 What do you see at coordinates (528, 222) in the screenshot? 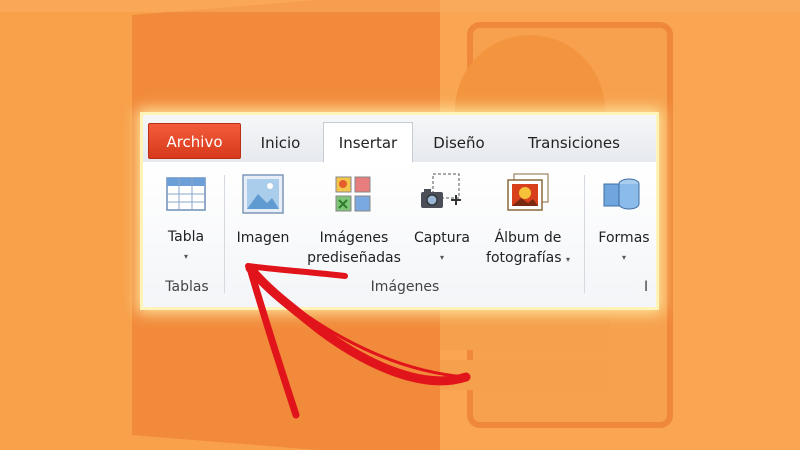
I see `photo-album-button: Álbum de fotografías ▾` at bounding box center [528, 222].